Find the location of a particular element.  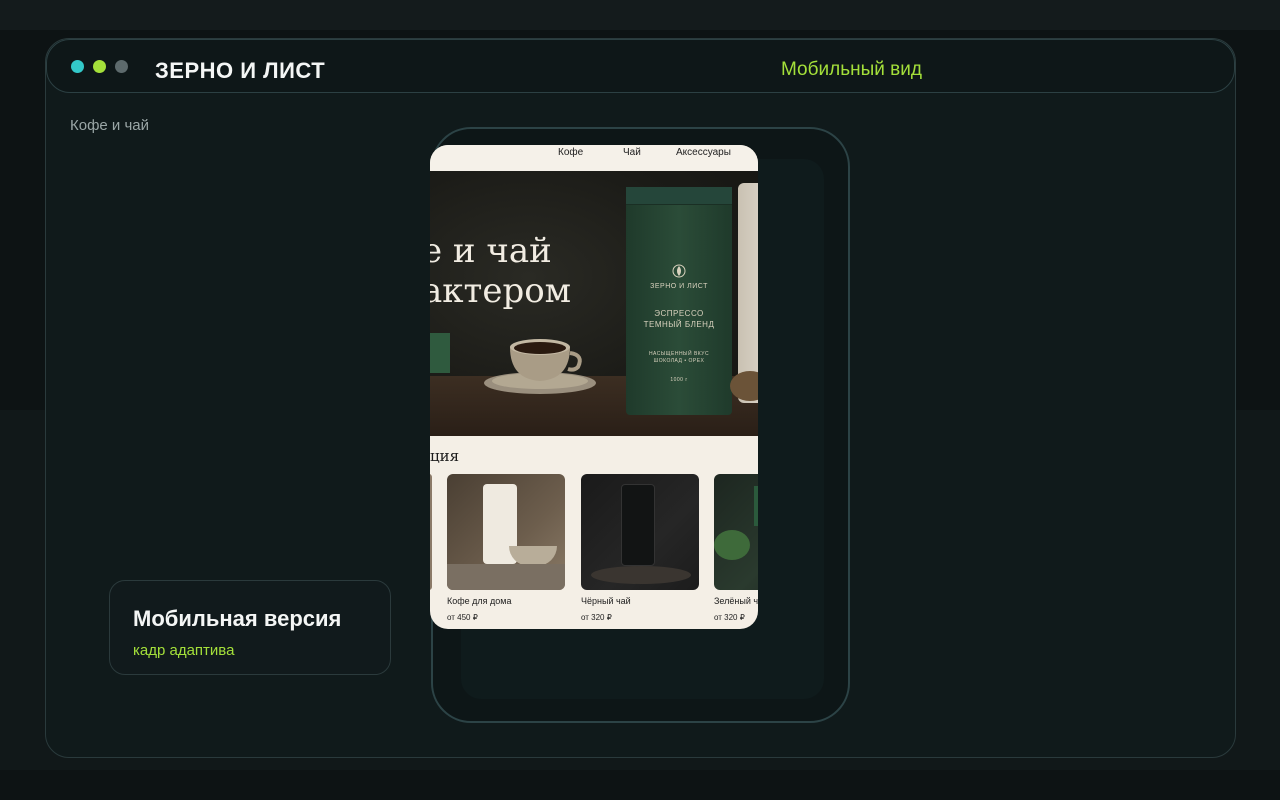

title-bar: ЗЕРНО И ЛИСТ Мобильный вид is located at coordinates (640, 66).